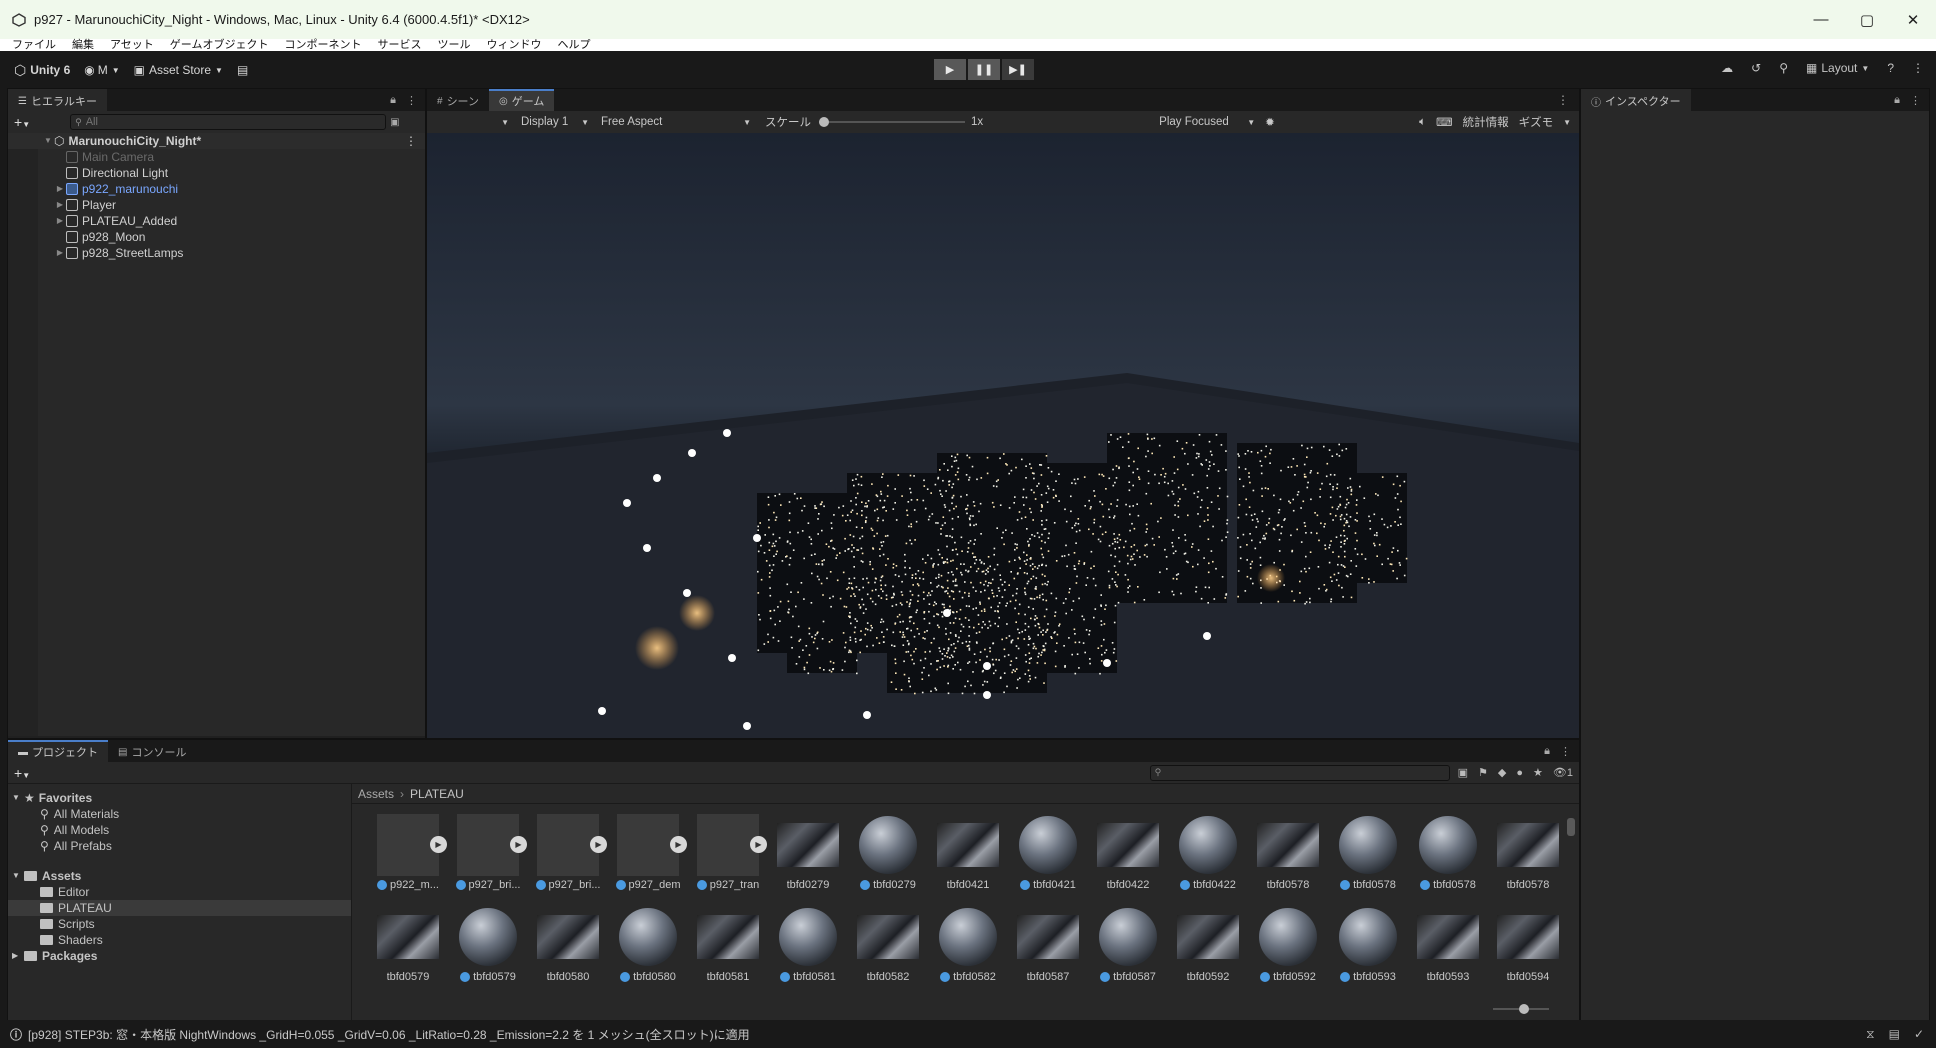 Image resolution: width=1936 pixels, height=1048 pixels. I want to click on hierarchy-search: ⚲, so click(228, 122).